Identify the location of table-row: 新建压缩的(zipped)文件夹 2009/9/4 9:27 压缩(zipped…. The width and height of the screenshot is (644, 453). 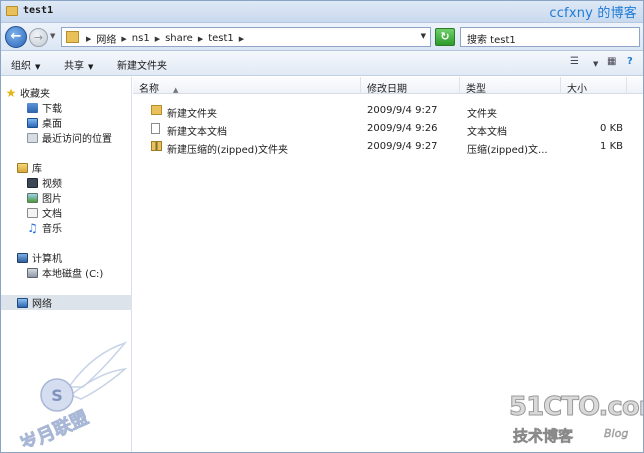
(388, 147).